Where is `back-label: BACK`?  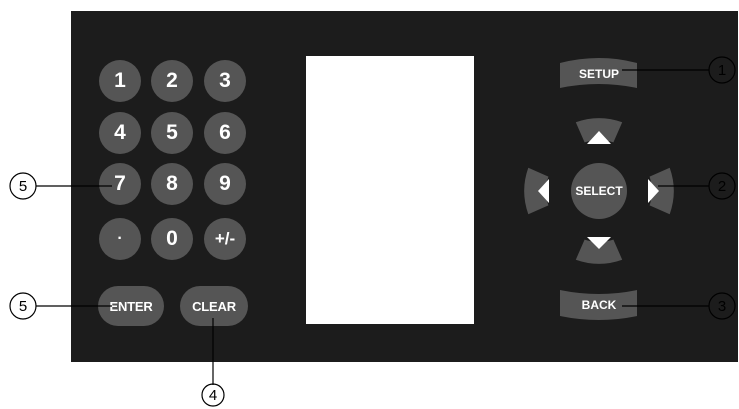
back-label: BACK is located at coordinates (599, 305).